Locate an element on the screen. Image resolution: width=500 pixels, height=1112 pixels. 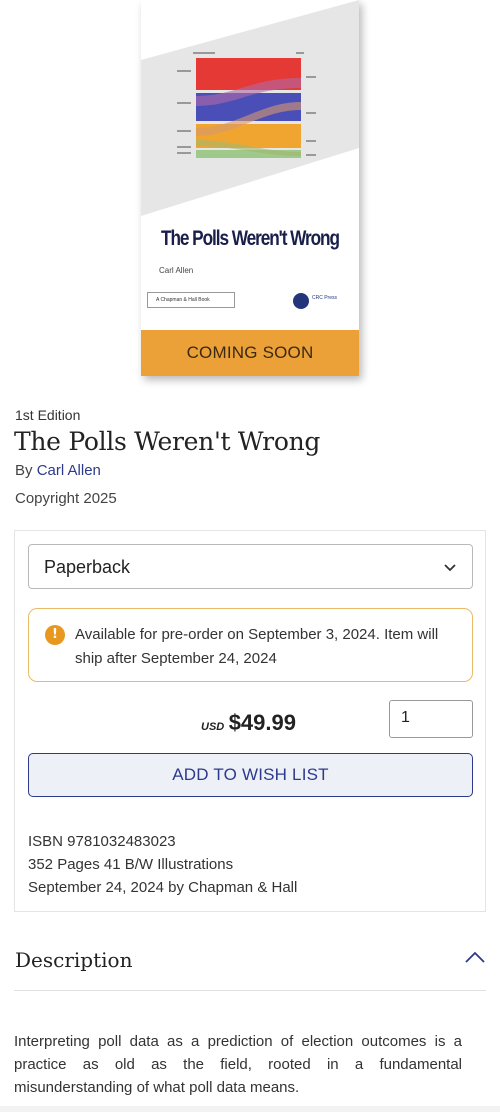
byline: By Carl Allen is located at coordinates (58, 470).